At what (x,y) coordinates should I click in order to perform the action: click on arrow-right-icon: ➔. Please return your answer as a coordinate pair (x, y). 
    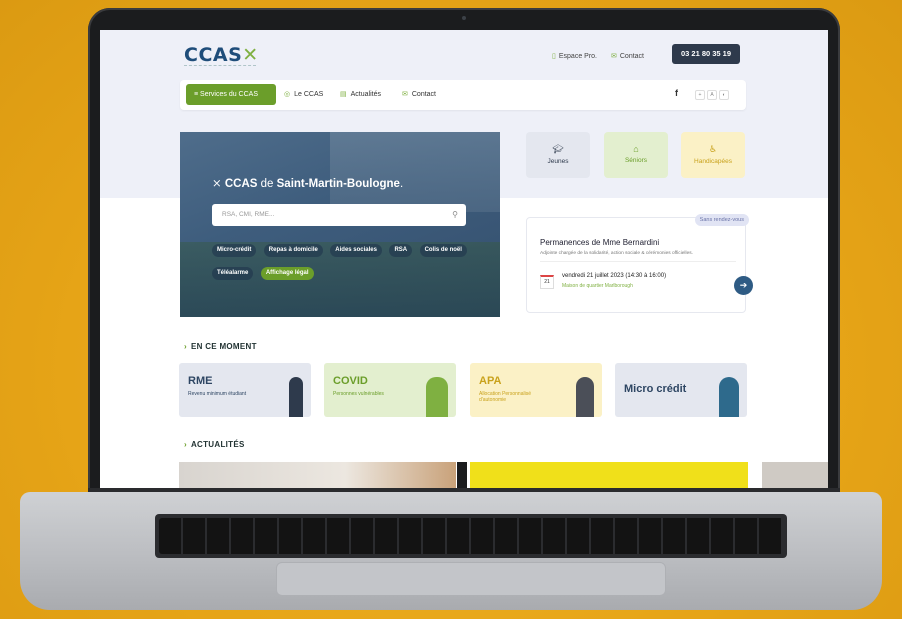
    Looking at the image, I should click on (743, 285).